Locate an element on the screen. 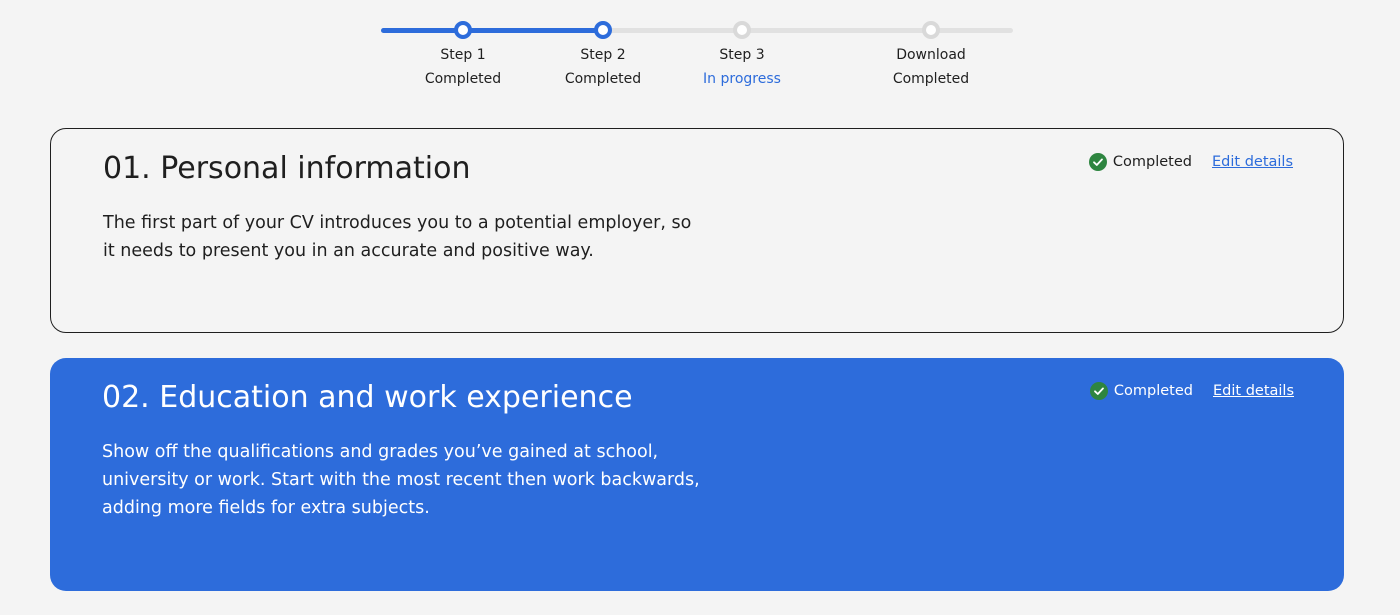 This screenshot has height=615, width=1400. step-download-label: Download is located at coordinates (931, 55).